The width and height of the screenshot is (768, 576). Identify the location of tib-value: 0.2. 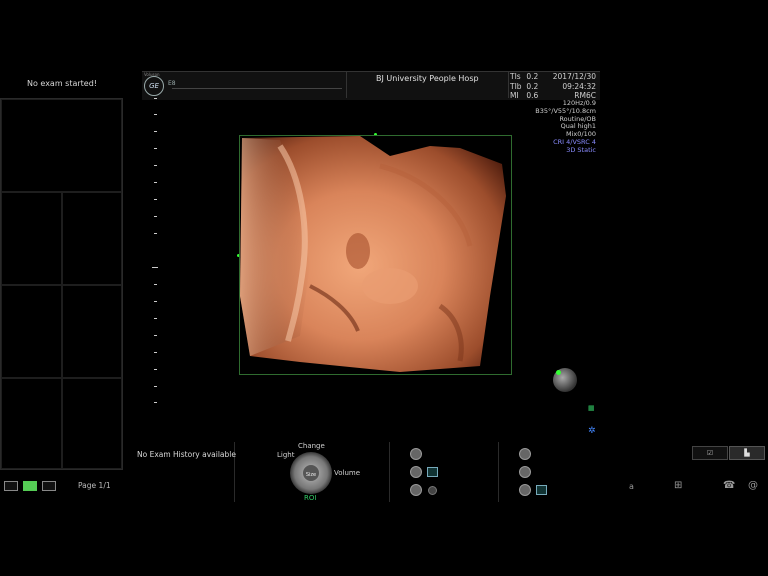
(532, 86).